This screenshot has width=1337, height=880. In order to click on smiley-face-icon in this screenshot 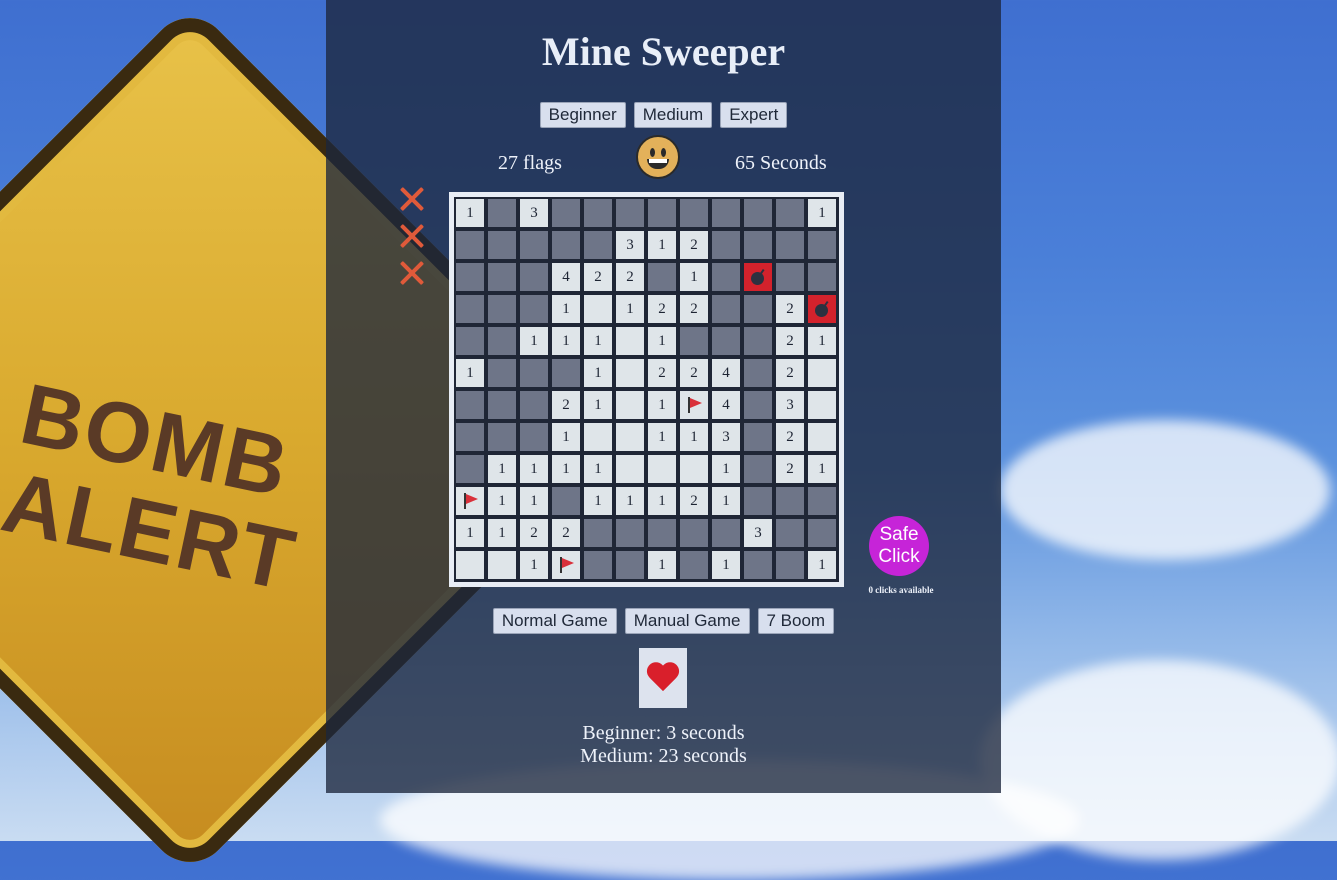, I will do `click(658, 157)`.